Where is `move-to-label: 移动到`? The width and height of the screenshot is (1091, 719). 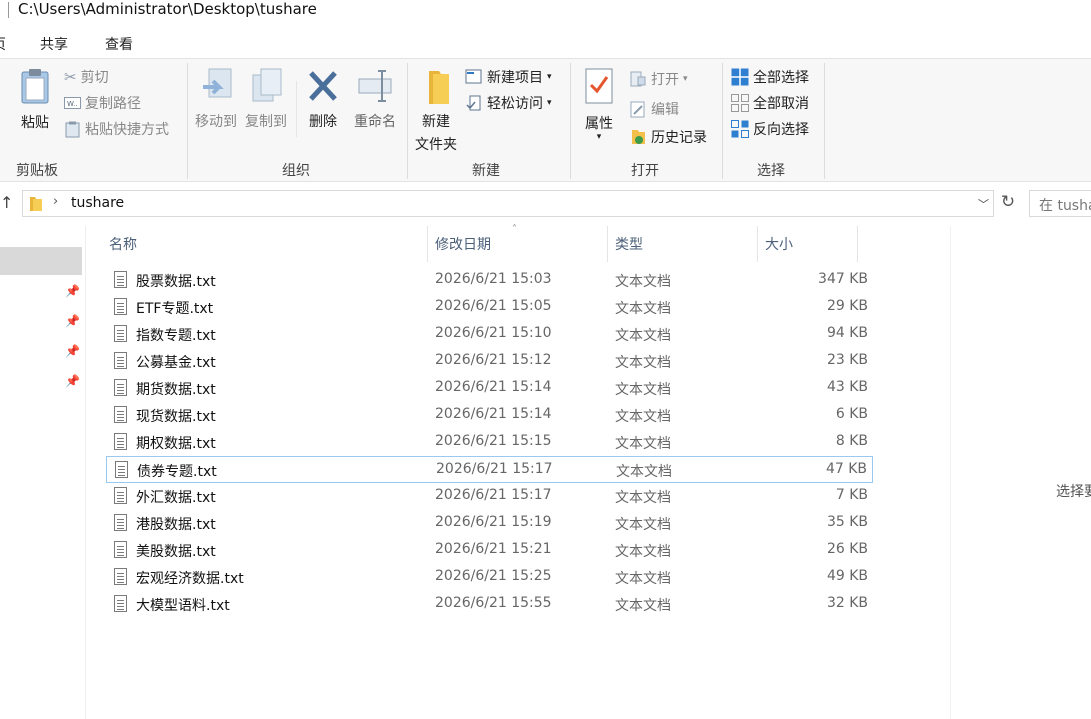 move-to-label: 移动到 is located at coordinates (216, 122).